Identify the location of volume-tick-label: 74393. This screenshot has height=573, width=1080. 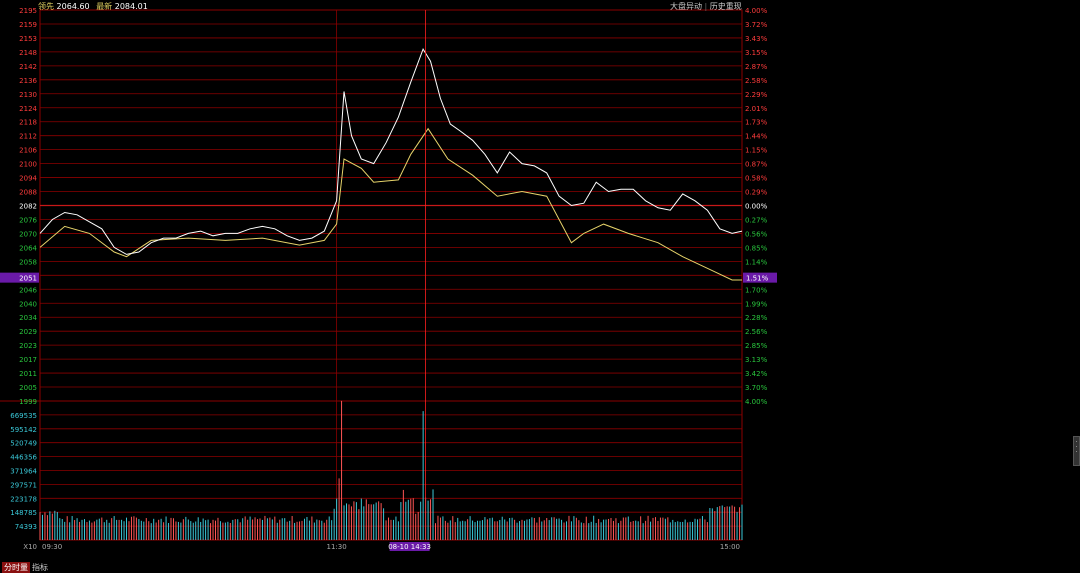
(26, 527).